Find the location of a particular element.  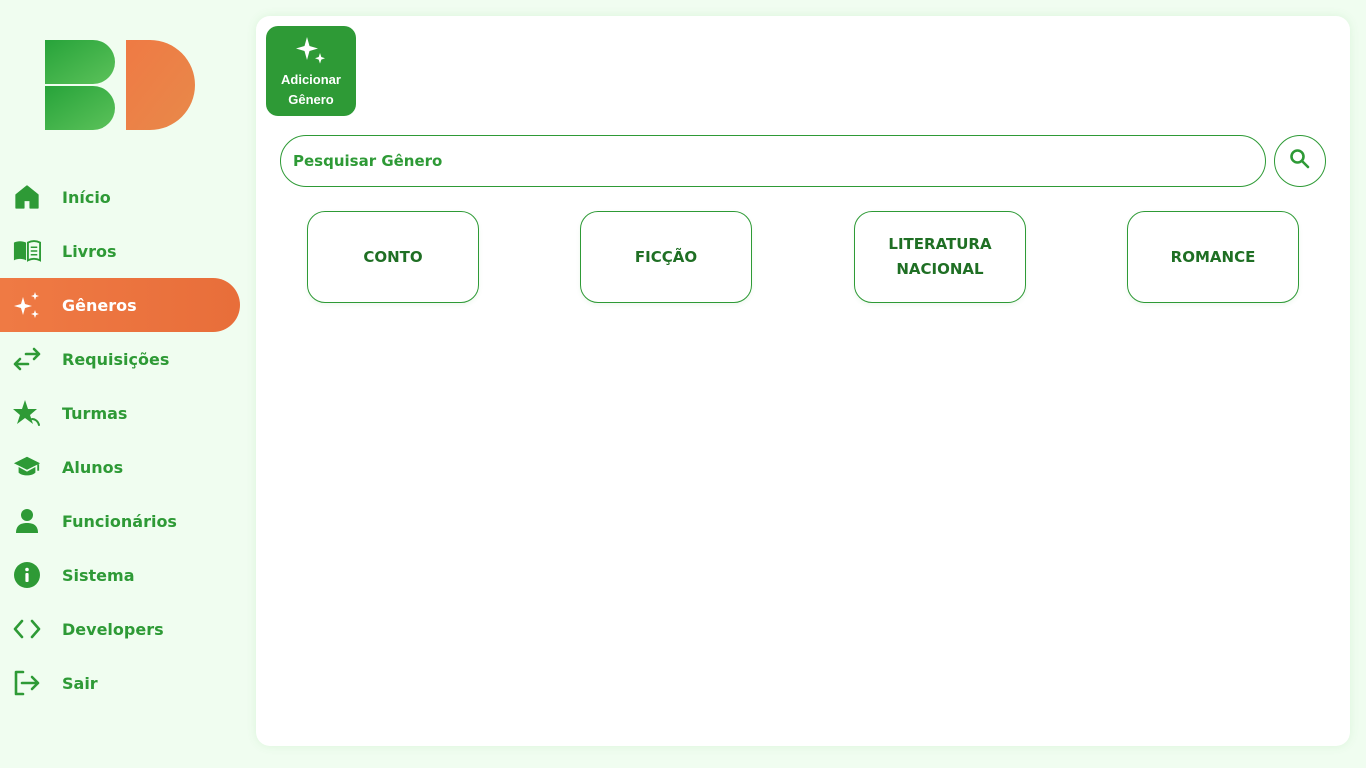

logo is located at coordinates (120, 85).